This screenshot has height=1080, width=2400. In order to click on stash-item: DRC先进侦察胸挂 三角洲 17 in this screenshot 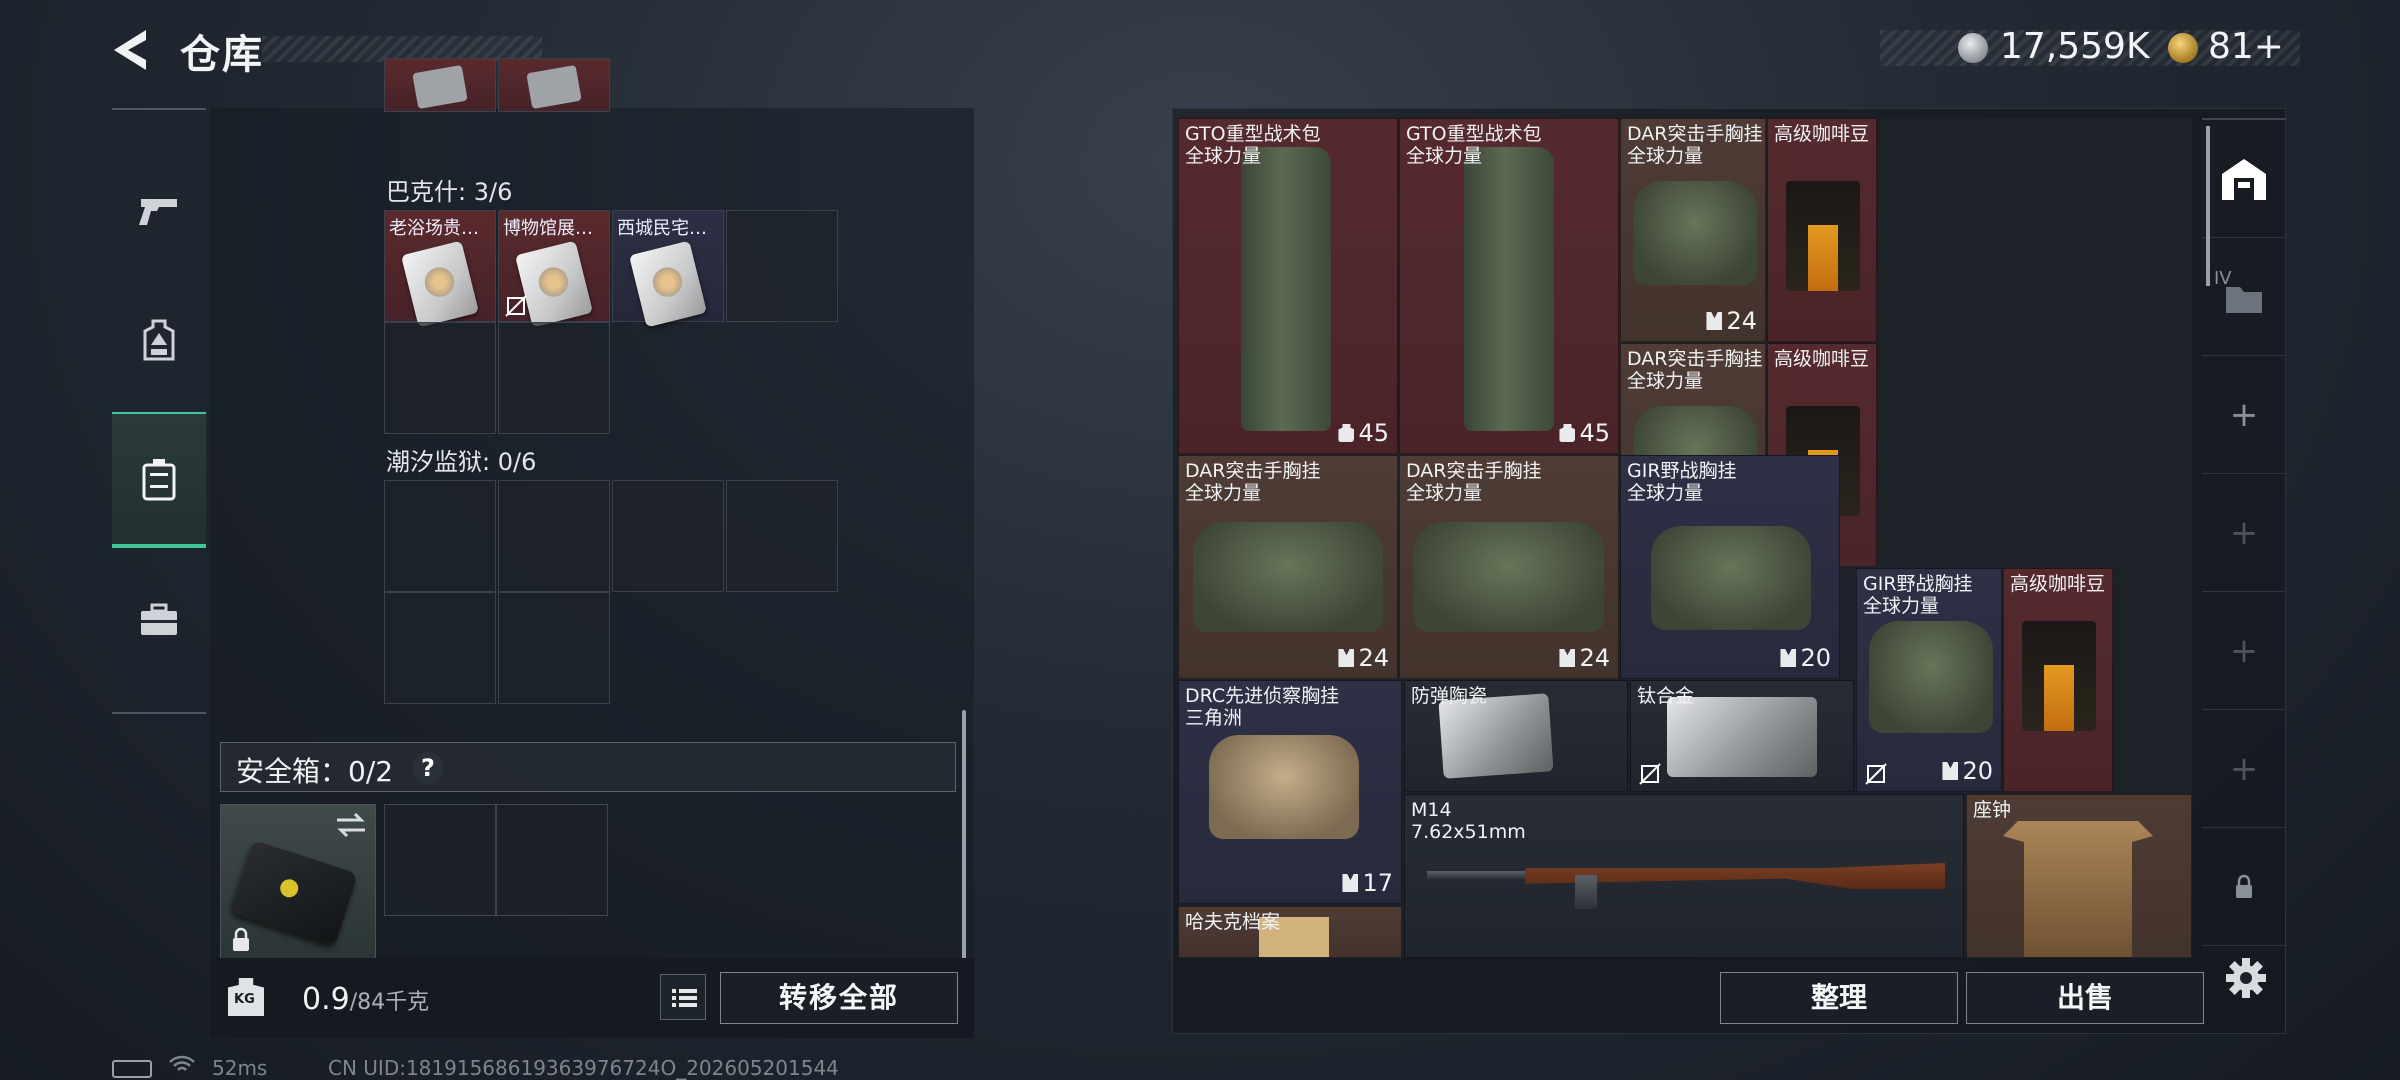, I will do `click(1290, 792)`.